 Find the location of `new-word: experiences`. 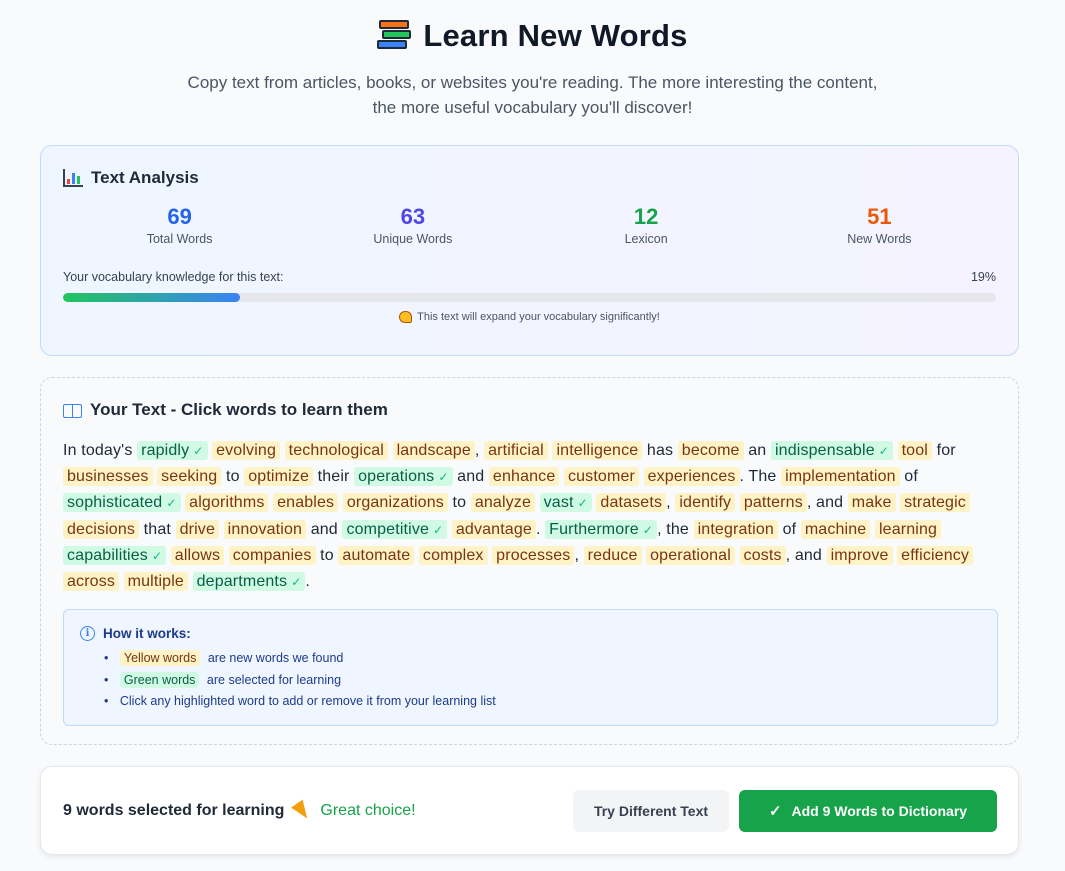

new-word: experiences is located at coordinates (691, 477).